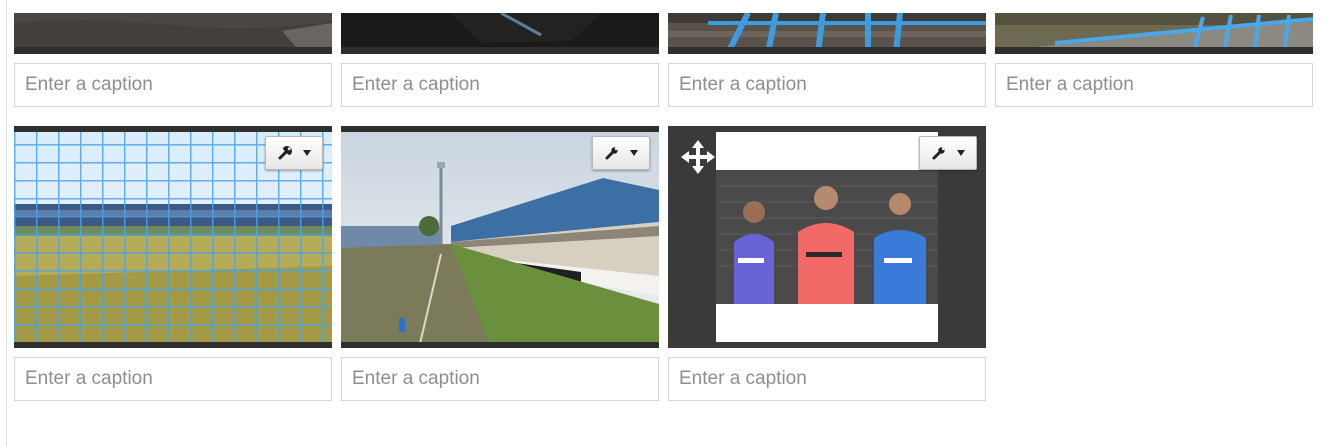 Image resolution: width=1327 pixels, height=446 pixels. I want to click on image-blue-railings, so click(827, 33).